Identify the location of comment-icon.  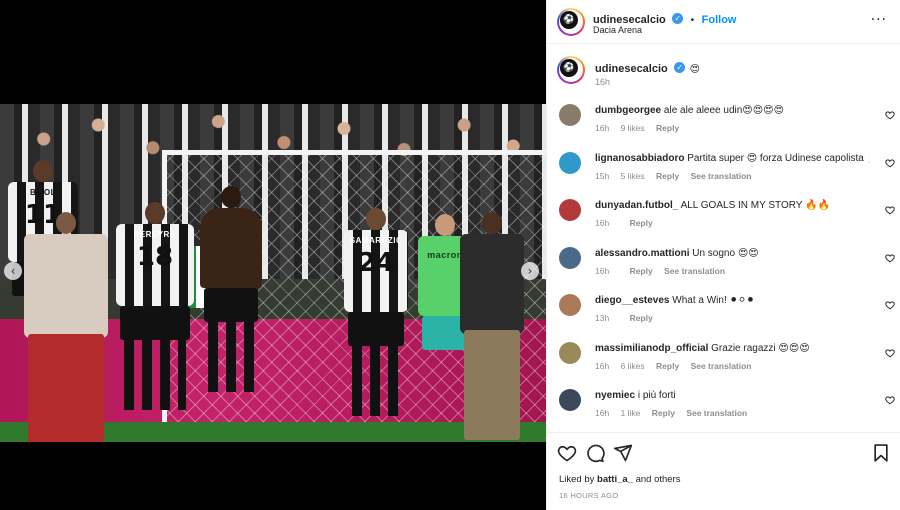
(595, 453).